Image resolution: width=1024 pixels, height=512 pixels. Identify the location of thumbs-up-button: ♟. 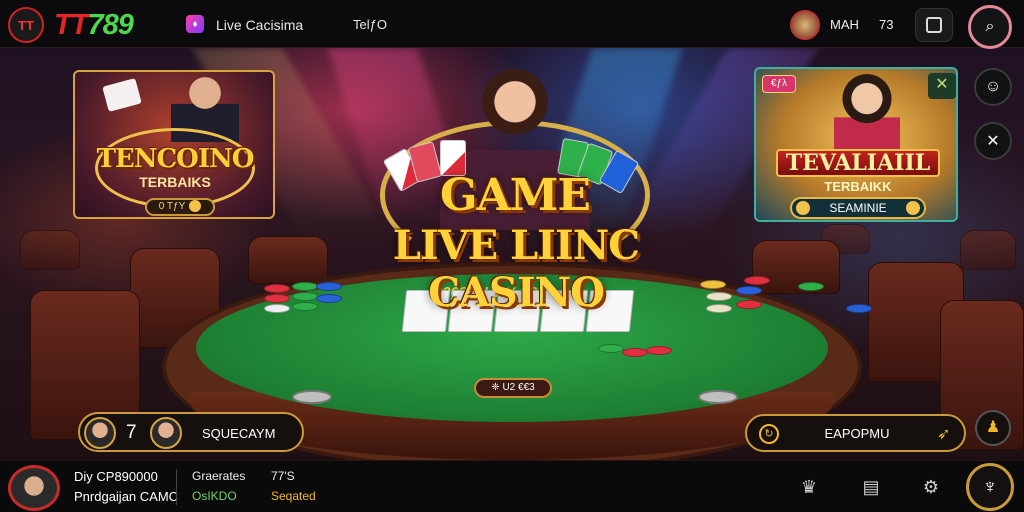
(993, 428).